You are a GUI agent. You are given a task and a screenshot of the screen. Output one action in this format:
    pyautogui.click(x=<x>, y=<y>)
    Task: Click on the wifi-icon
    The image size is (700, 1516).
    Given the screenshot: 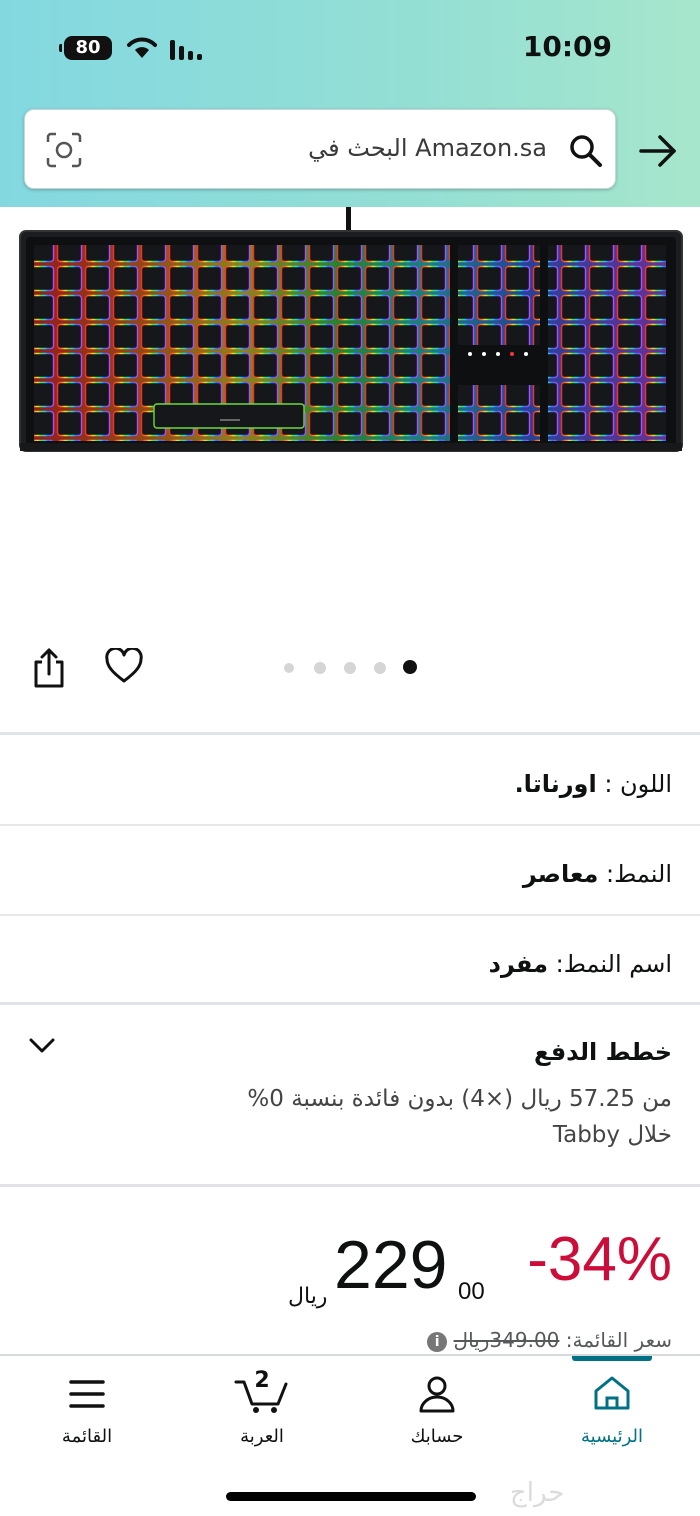 What is the action you would take?
    pyautogui.click(x=142, y=47)
    